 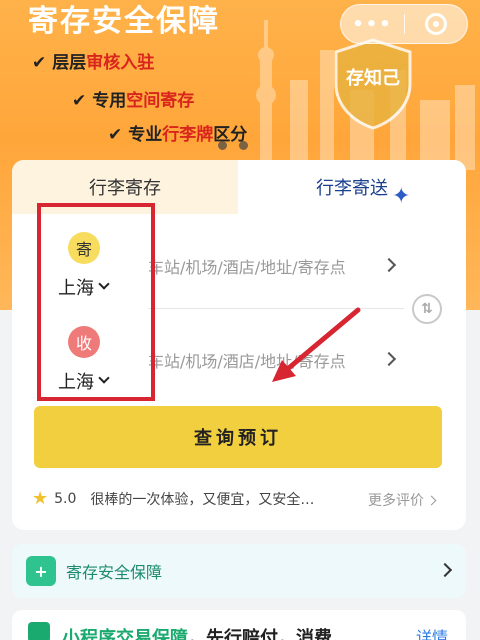 What do you see at coordinates (372, 24) in the screenshot?
I see `more-menu-button: •••` at bounding box center [372, 24].